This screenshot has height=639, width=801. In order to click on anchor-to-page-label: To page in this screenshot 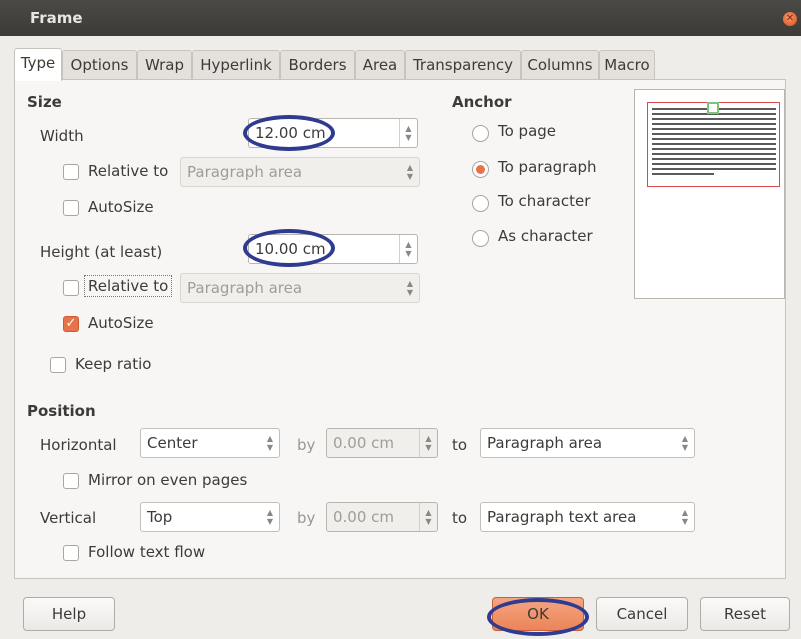, I will do `click(527, 131)`.